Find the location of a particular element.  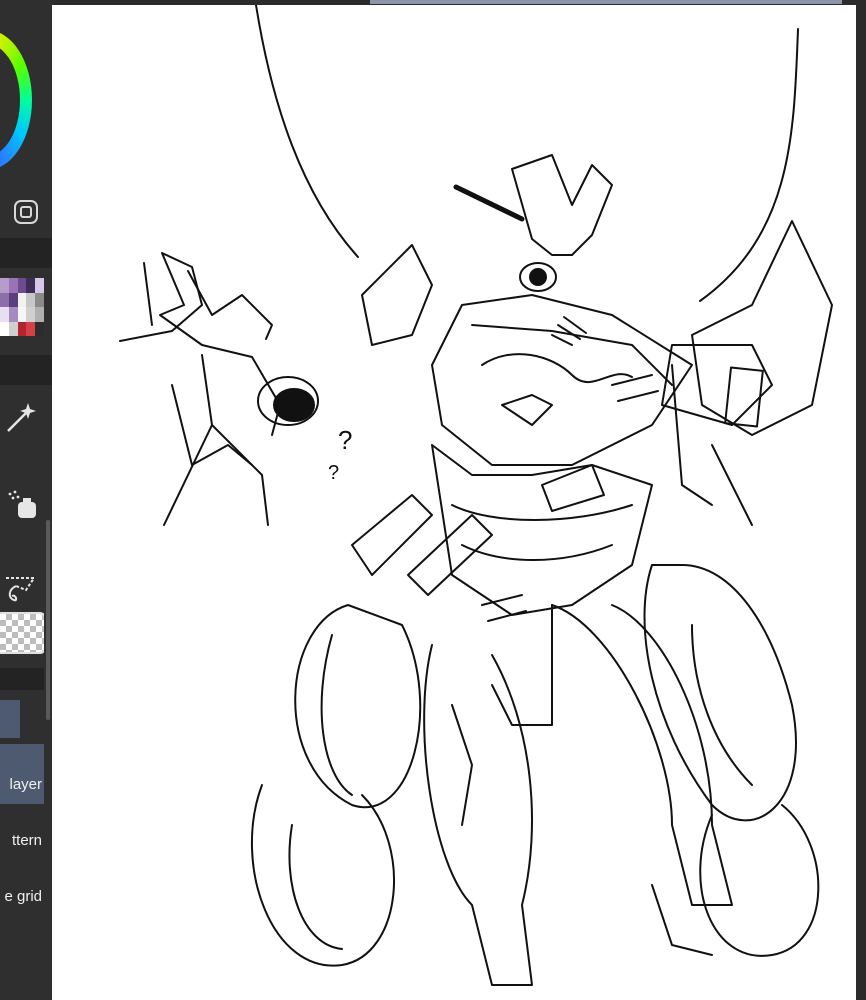

panel-scrollbar-thumb is located at coordinates (48, 620).